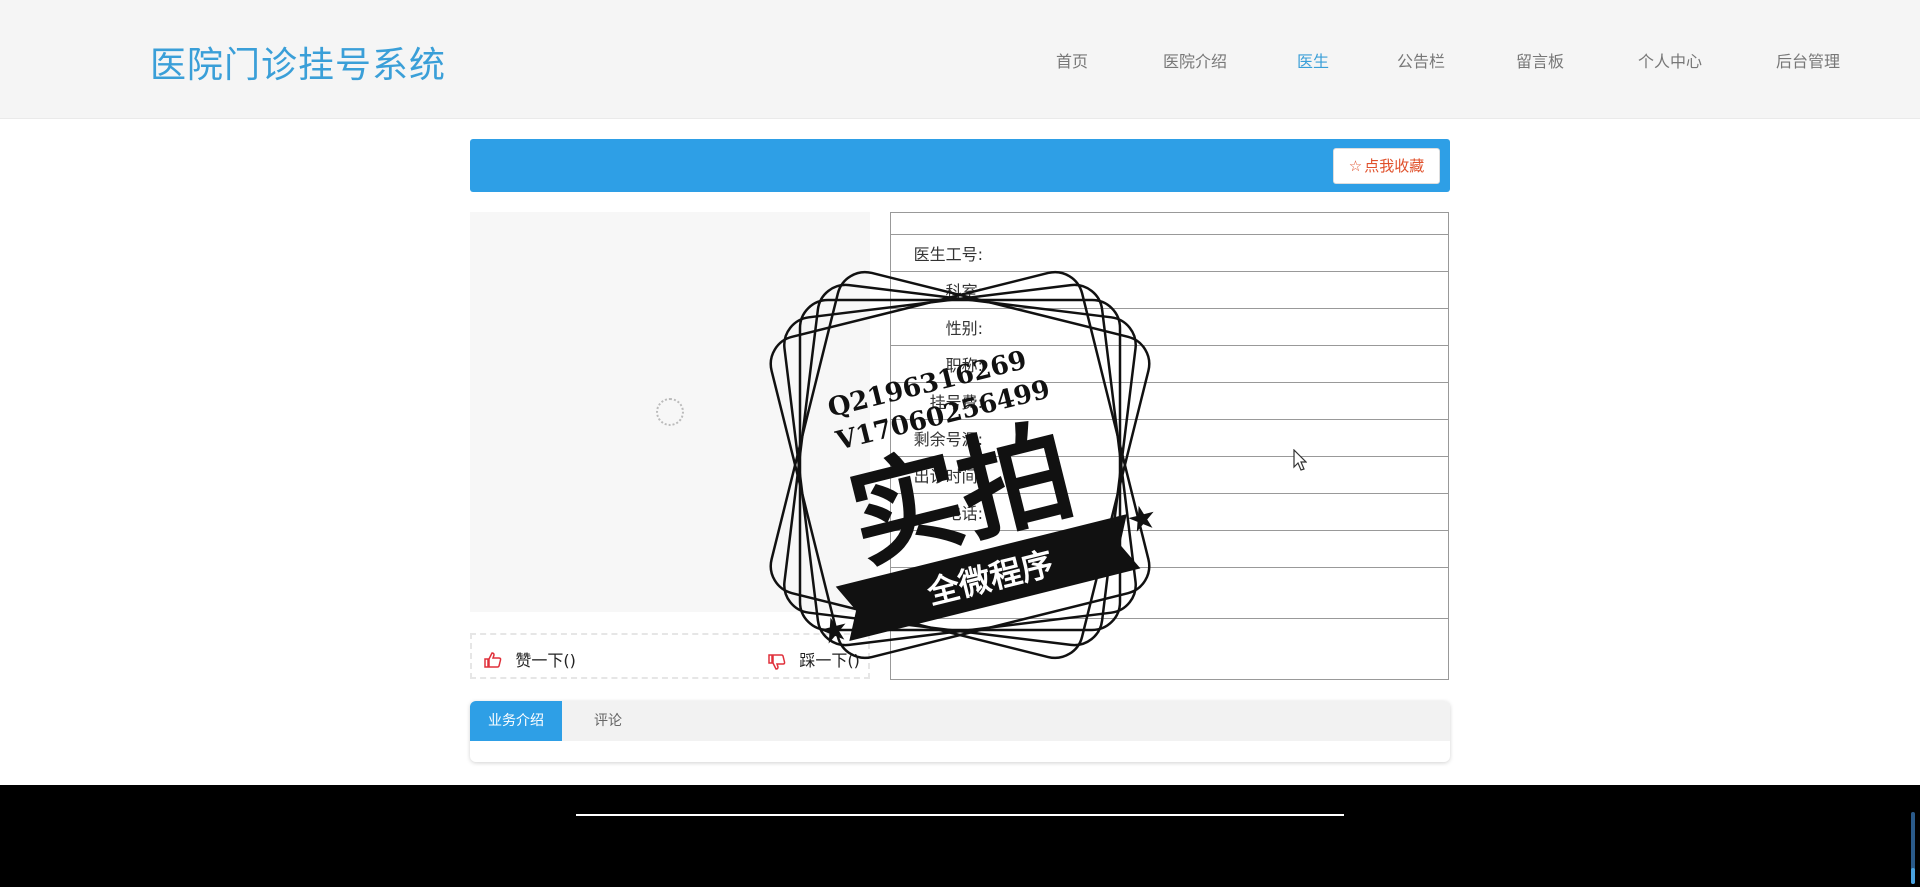 The height and width of the screenshot is (888, 1920). Describe the element at coordinates (960, 165) in the screenshot. I see `detail-banner: ☆ 点我收藏` at that location.